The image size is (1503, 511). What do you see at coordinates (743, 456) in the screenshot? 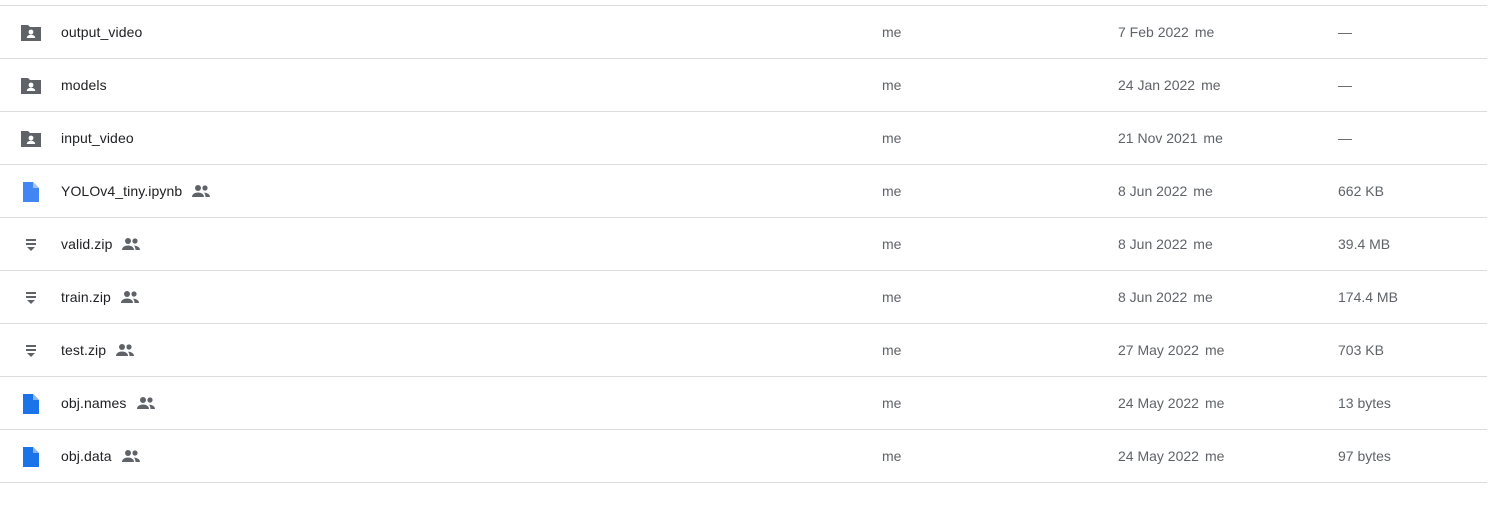
I see `file-row: obj.data me 24 May 2022 me 97 bytes` at bounding box center [743, 456].